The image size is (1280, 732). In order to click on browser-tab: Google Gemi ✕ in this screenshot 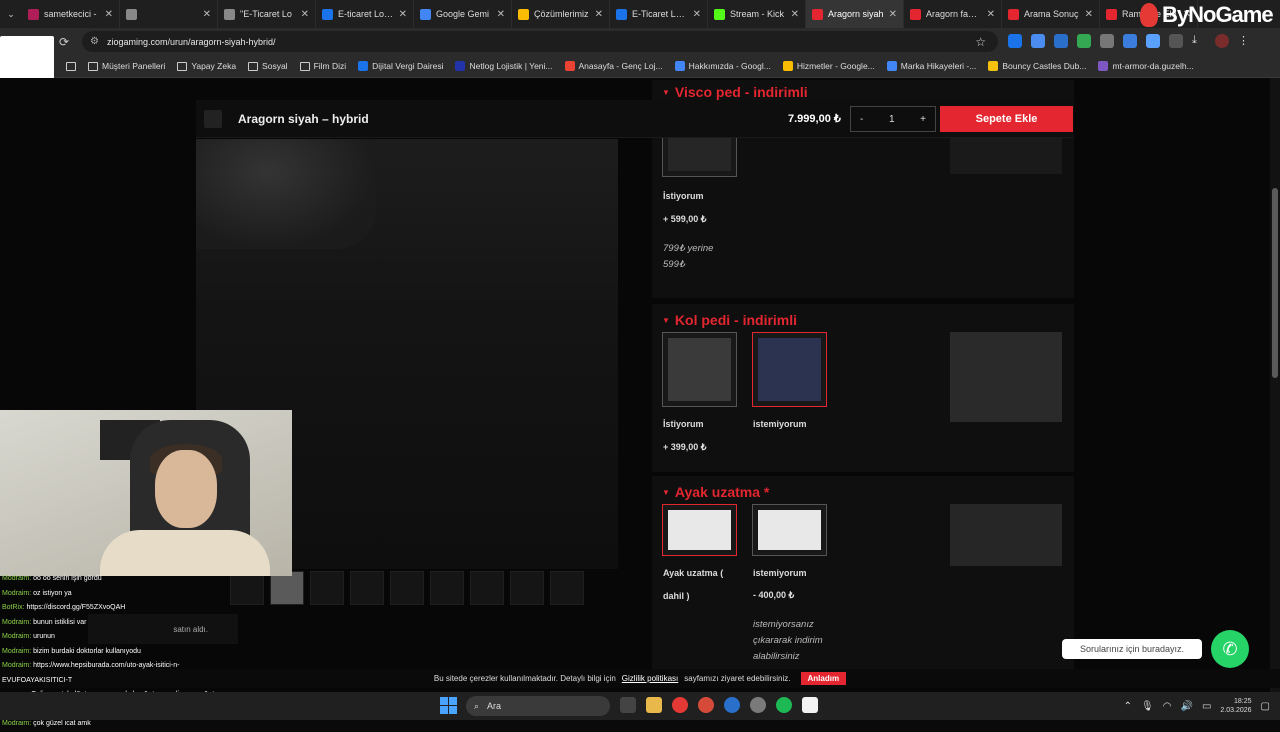, I will do `click(463, 14)`.